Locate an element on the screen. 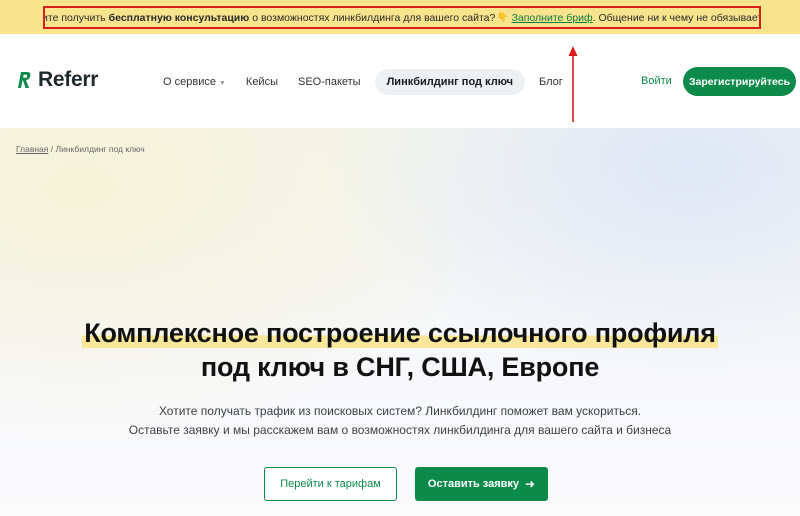  register-button: Зарегистрируйтесь is located at coordinates (739, 81).